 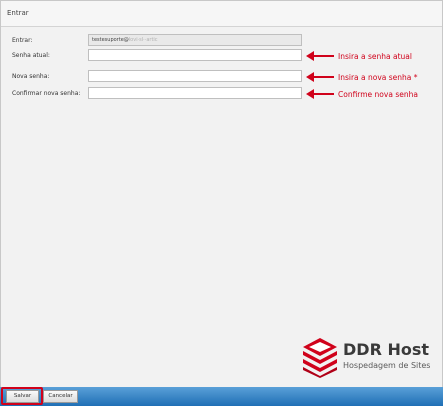 I want to click on confirm-password-annotation: Confirme nova senha, so click(x=362, y=94).